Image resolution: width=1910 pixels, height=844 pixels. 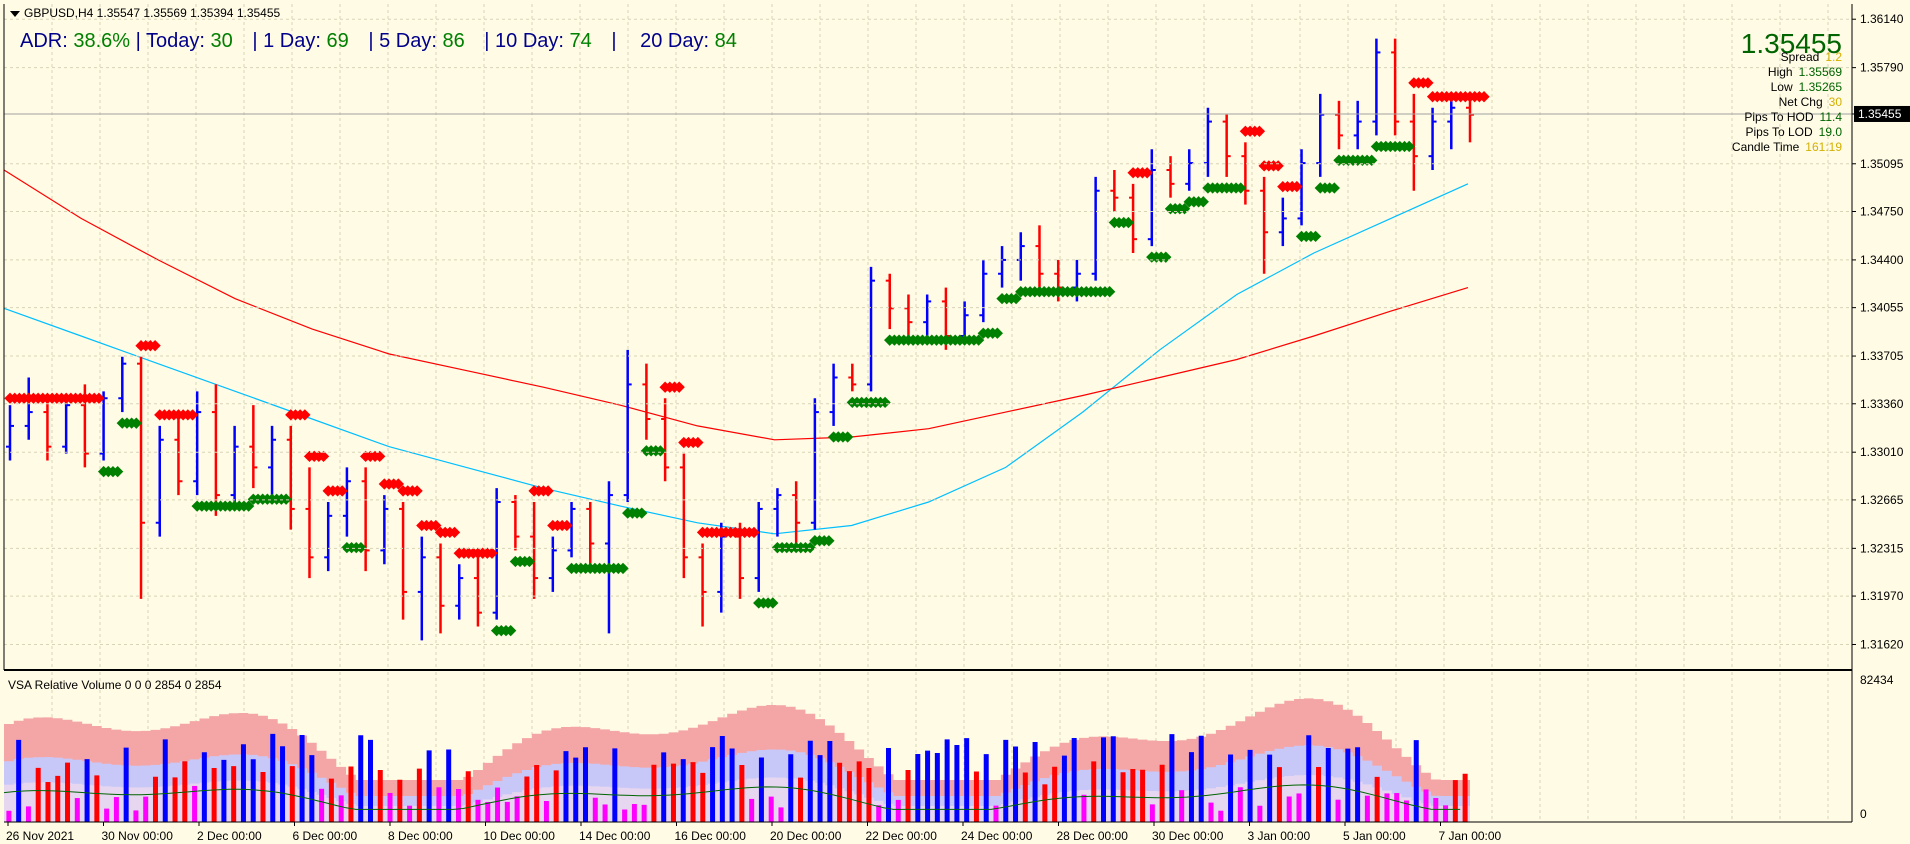 What do you see at coordinates (1765, 147) in the screenshot?
I see `info-label: Candle Time` at bounding box center [1765, 147].